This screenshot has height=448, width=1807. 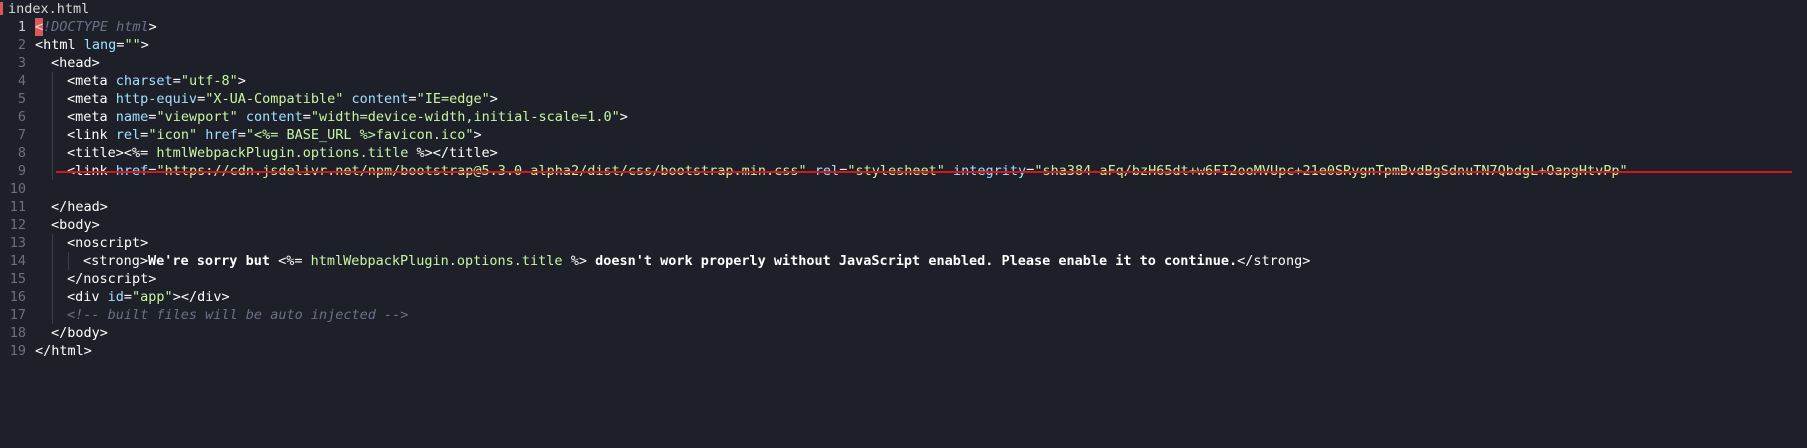 What do you see at coordinates (108, 243) in the screenshot?
I see `code-token: <noscript>` at bounding box center [108, 243].